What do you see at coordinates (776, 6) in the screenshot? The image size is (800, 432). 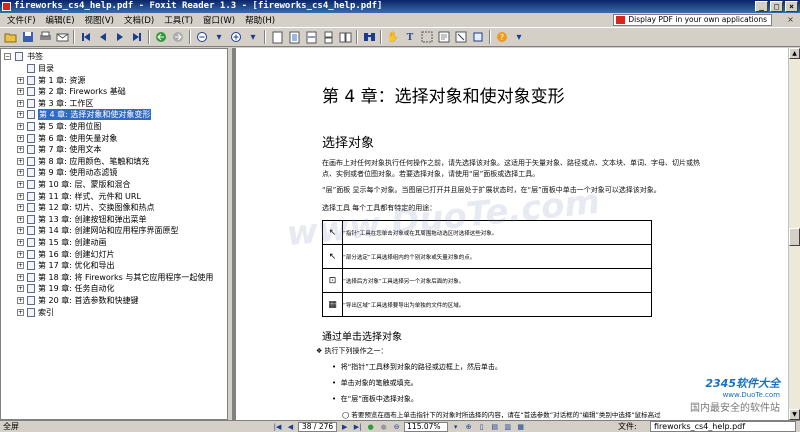 I see `maximize-button: □` at bounding box center [776, 6].